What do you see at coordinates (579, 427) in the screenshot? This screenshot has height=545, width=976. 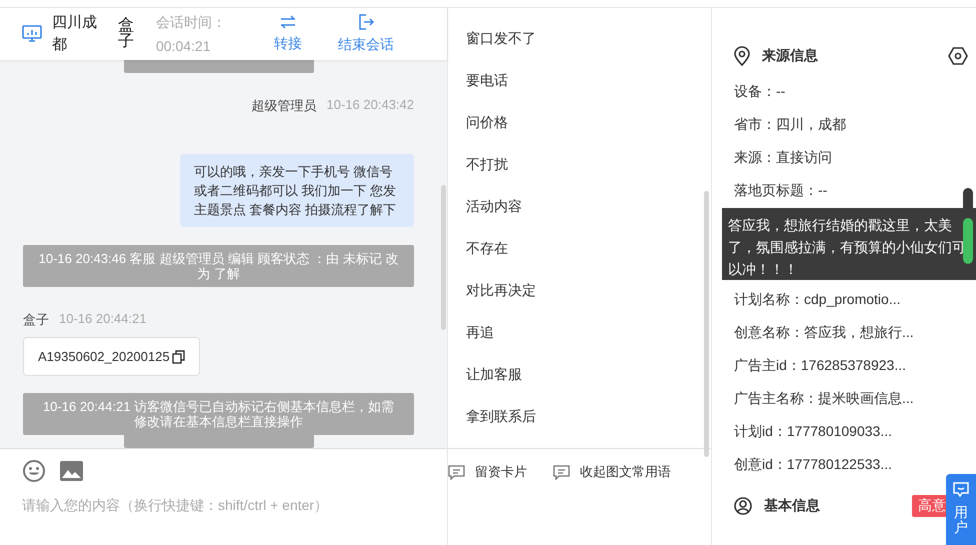 I see `quick-reply-item: 拿到联系后` at bounding box center [579, 427].